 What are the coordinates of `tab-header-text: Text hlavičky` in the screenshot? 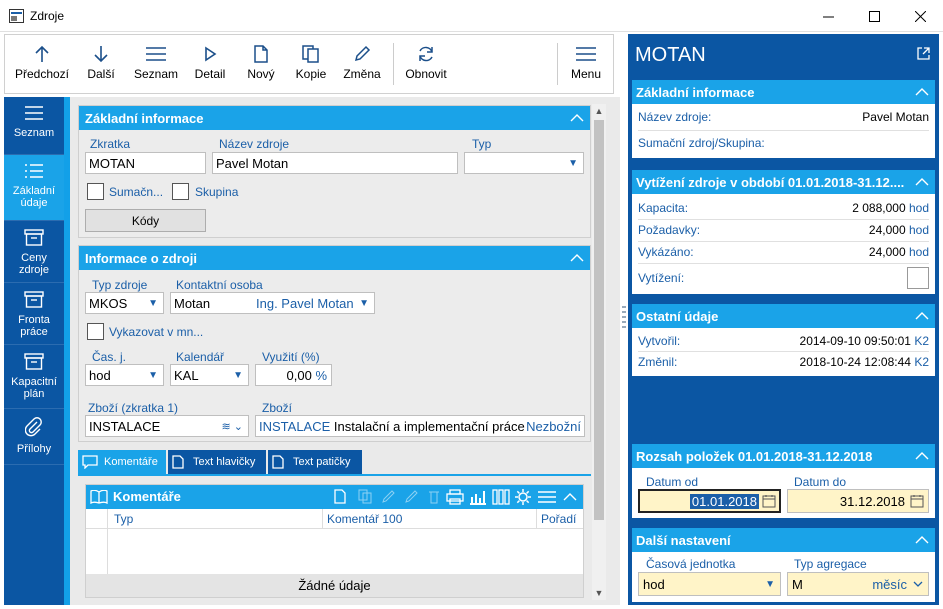 It's located at (217, 462).